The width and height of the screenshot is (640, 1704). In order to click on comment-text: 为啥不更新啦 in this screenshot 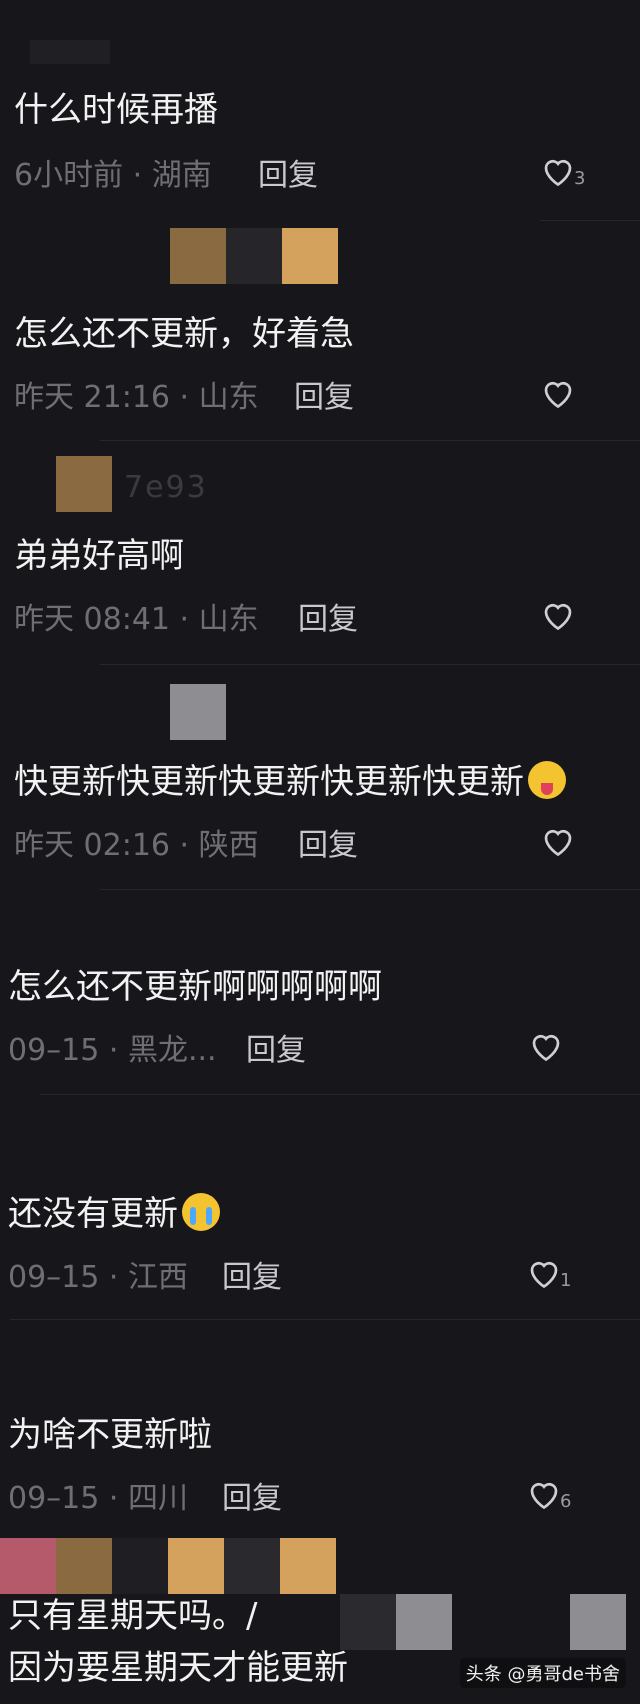, I will do `click(110, 1435)`.